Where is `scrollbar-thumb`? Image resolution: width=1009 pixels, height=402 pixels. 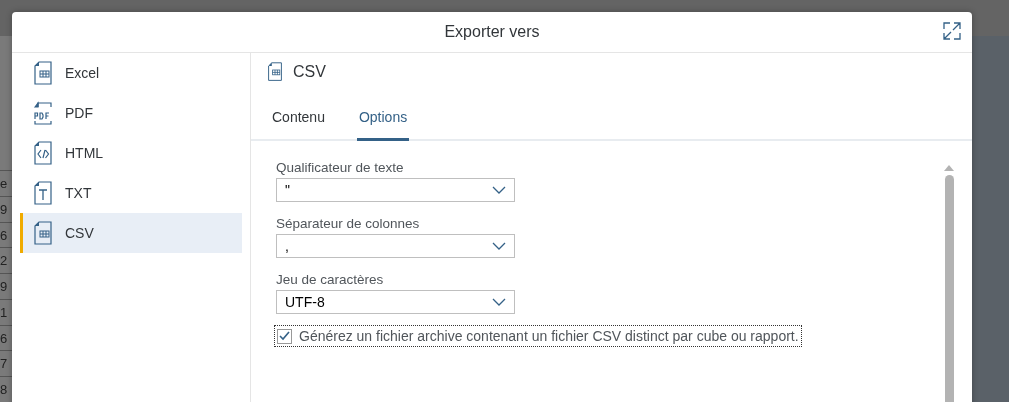 scrollbar-thumb is located at coordinates (949, 288).